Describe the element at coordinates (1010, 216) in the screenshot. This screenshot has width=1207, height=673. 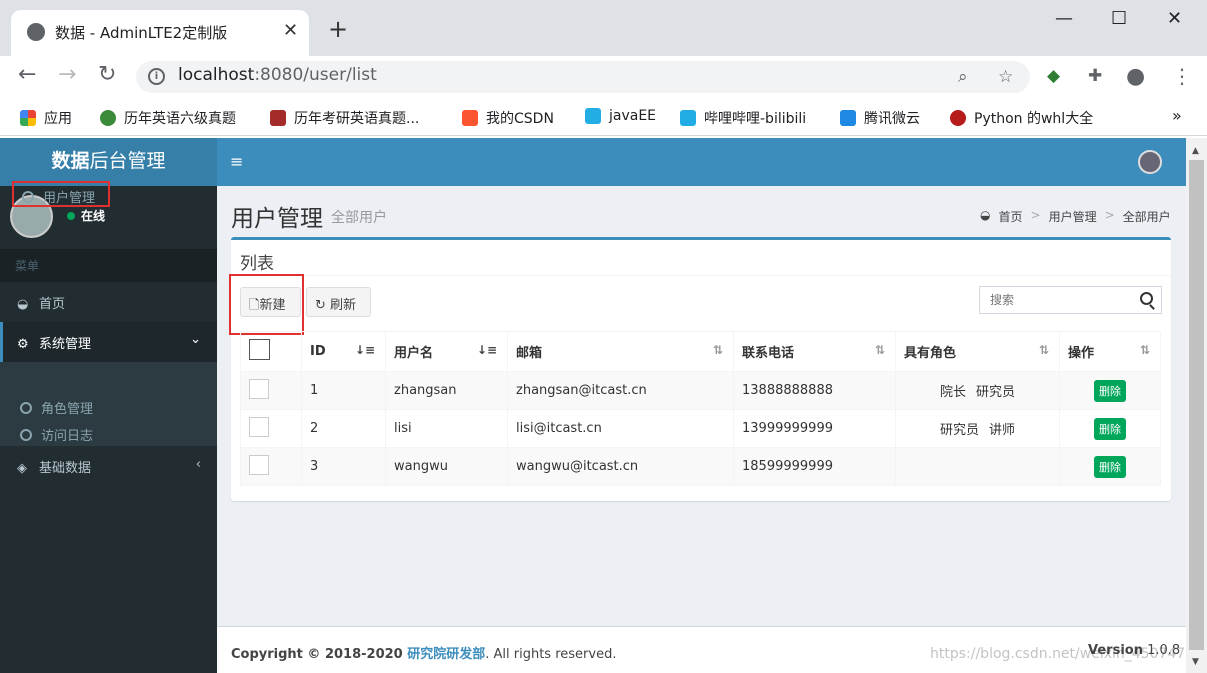
I see `breadcrumb-home: 首页` at that location.